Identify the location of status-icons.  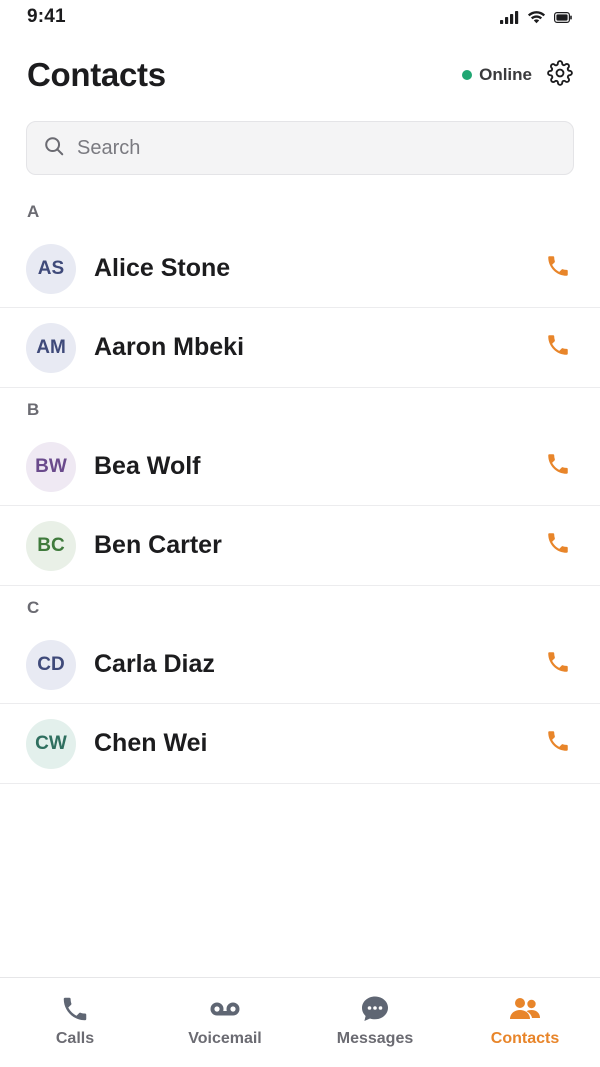
(536, 17).